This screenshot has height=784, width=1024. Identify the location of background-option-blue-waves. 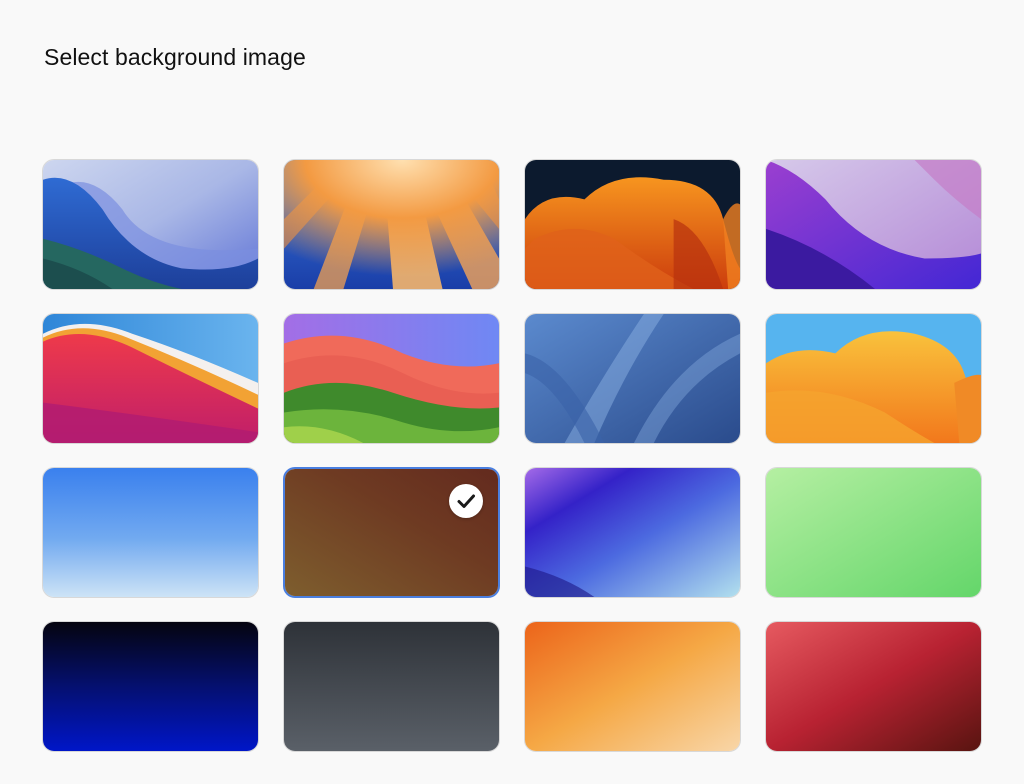
(632, 378).